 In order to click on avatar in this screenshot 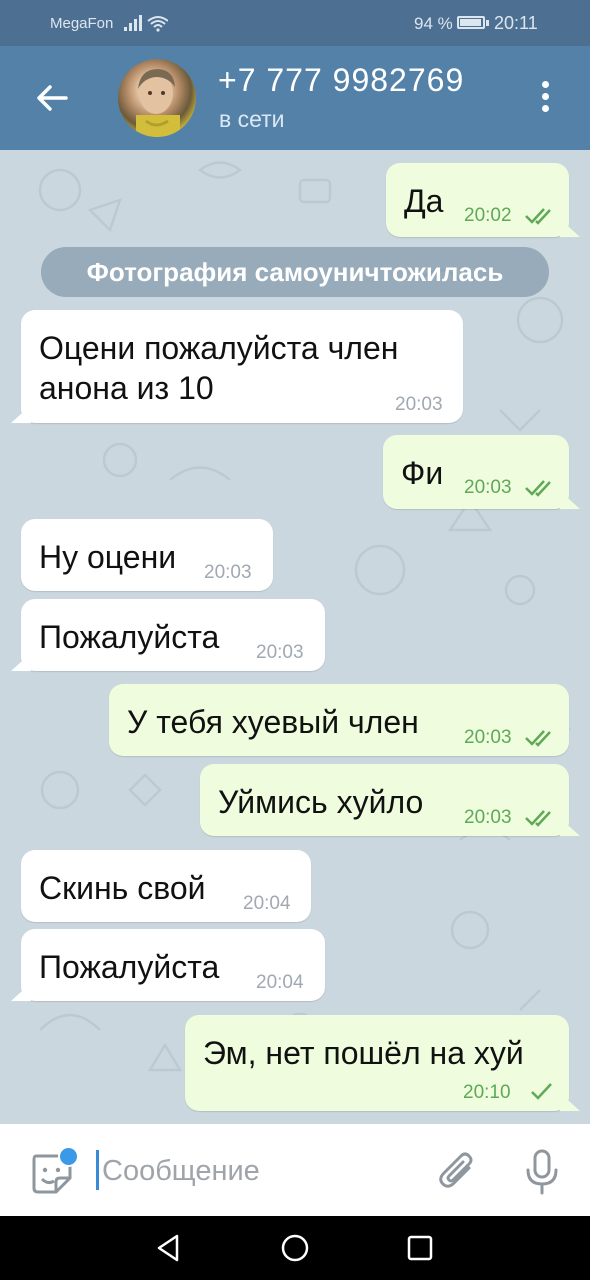, I will do `click(157, 98)`.